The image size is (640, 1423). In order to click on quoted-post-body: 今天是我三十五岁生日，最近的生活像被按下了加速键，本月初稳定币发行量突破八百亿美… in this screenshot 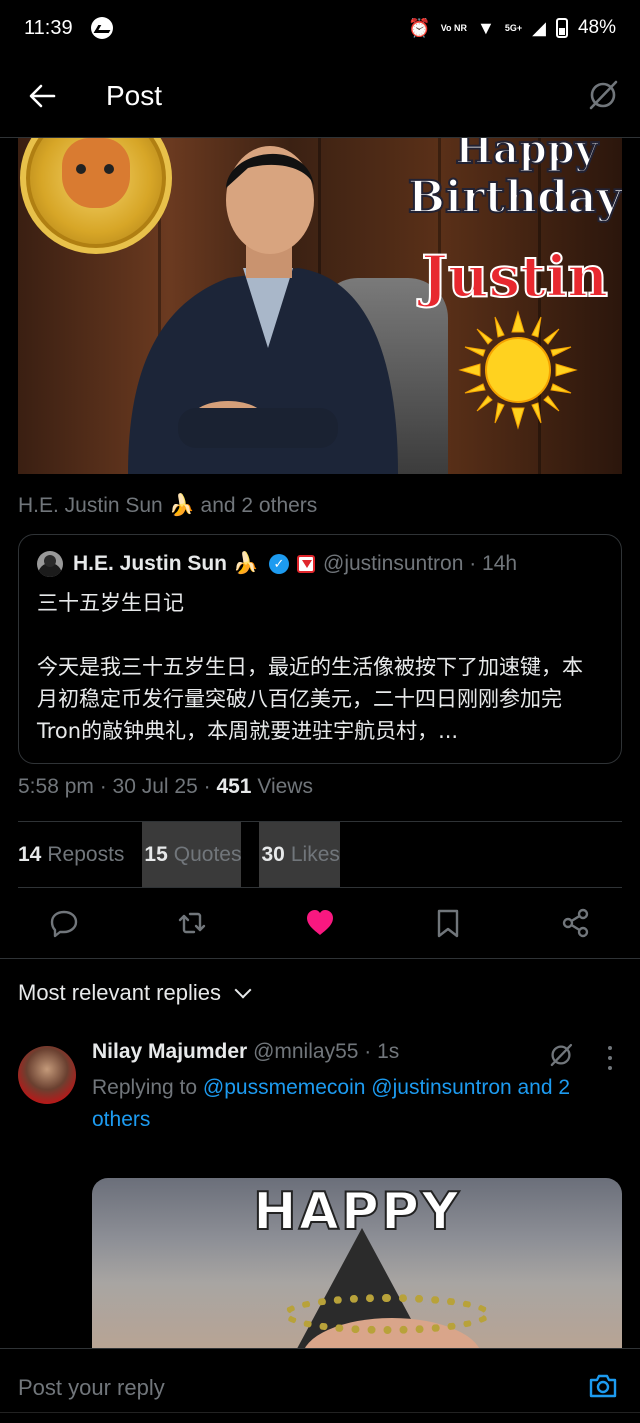, I will do `click(310, 699)`.